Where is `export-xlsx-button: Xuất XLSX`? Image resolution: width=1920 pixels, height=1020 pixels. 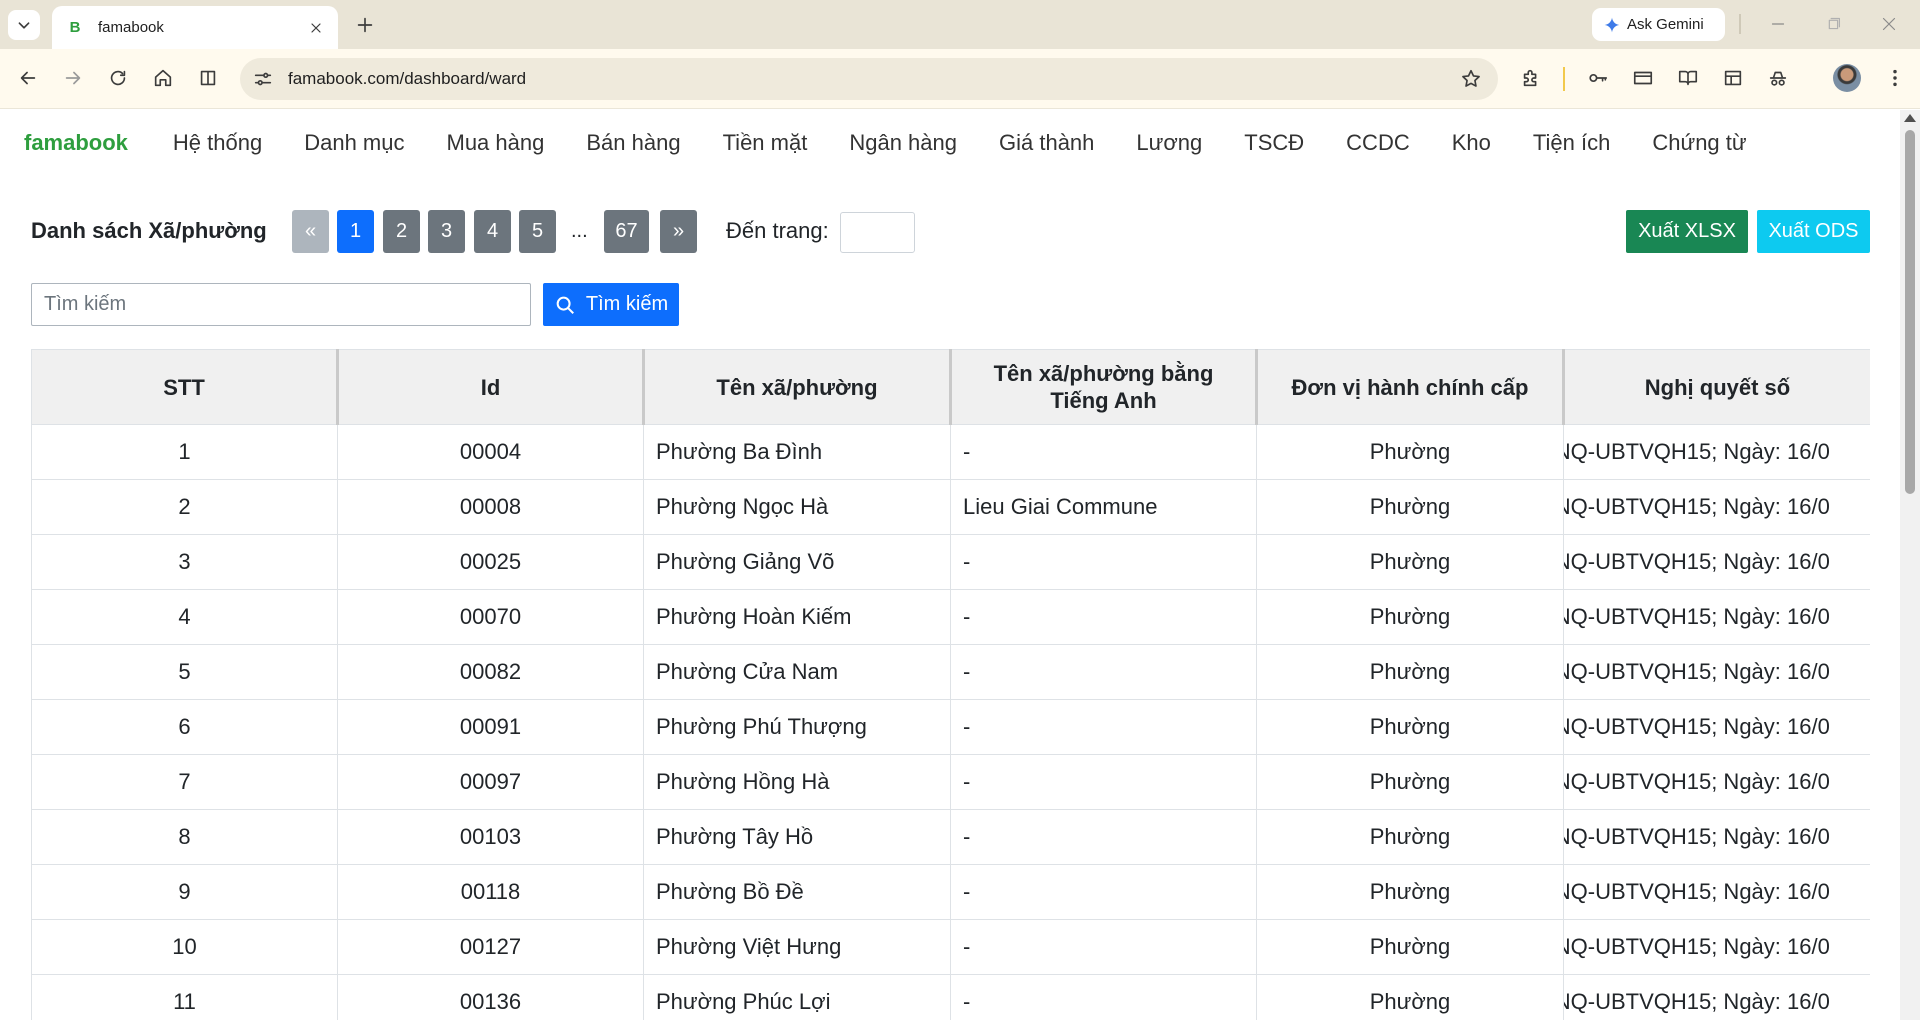 export-xlsx-button: Xuất XLSX is located at coordinates (1687, 231).